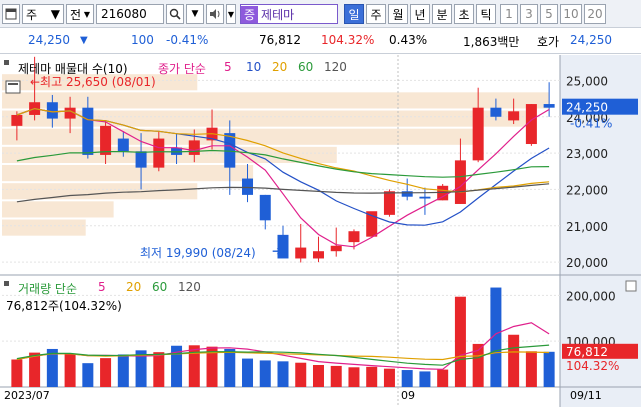  I want to click on period-tab-5: 초, so click(464, 14).